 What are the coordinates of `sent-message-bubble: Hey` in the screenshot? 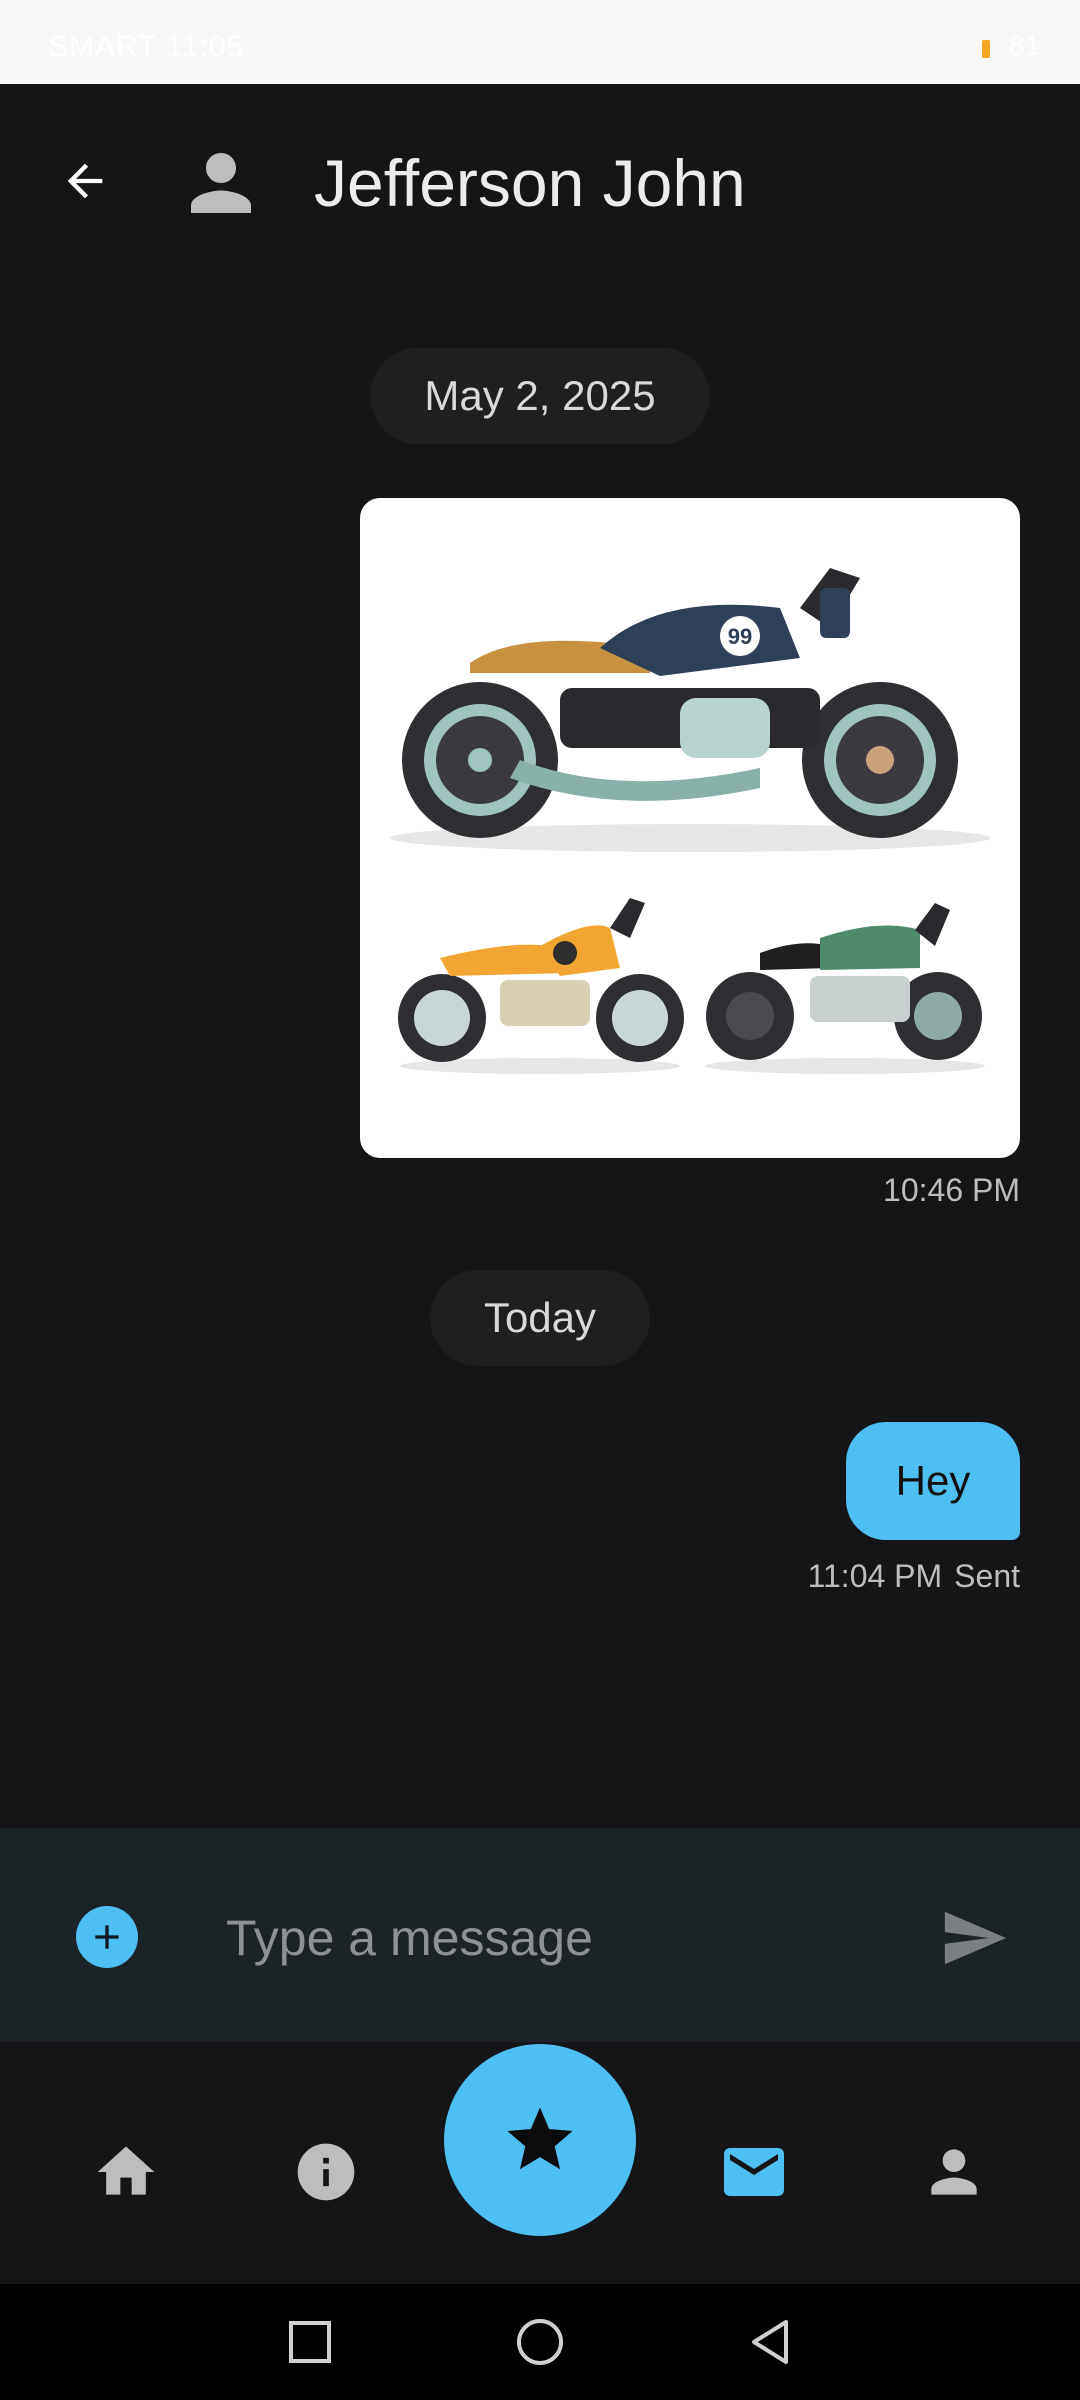 It's located at (933, 1481).